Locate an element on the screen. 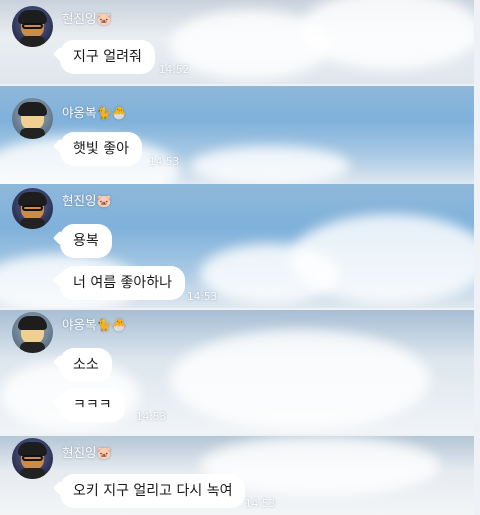 The image size is (480, 515). message-bubble: ㅋㅋㅋ is located at coordinates (92, 405).